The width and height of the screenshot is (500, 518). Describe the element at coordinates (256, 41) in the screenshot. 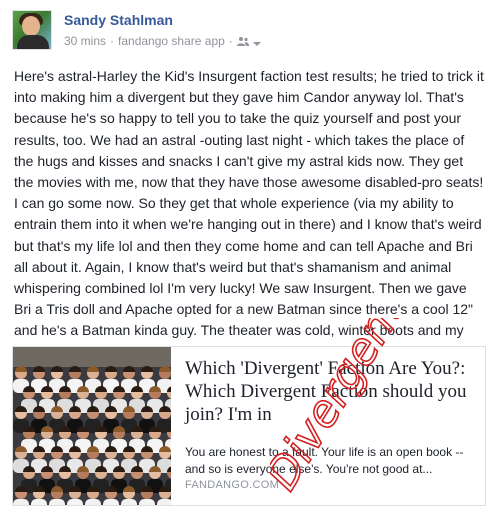

I see `chevron-down-icon` at that location.